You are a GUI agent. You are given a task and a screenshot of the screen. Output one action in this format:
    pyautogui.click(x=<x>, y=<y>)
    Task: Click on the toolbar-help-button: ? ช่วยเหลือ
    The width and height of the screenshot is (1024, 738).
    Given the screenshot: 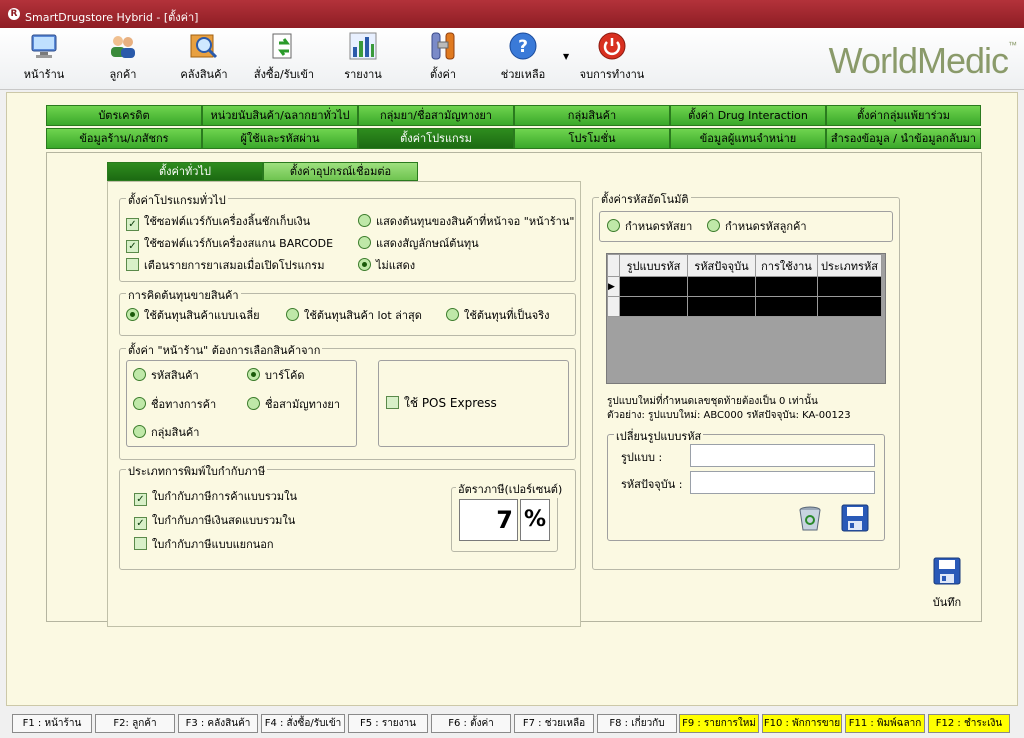 What is the action you would take?
    pyautogui.click(x=523, y=59)
    